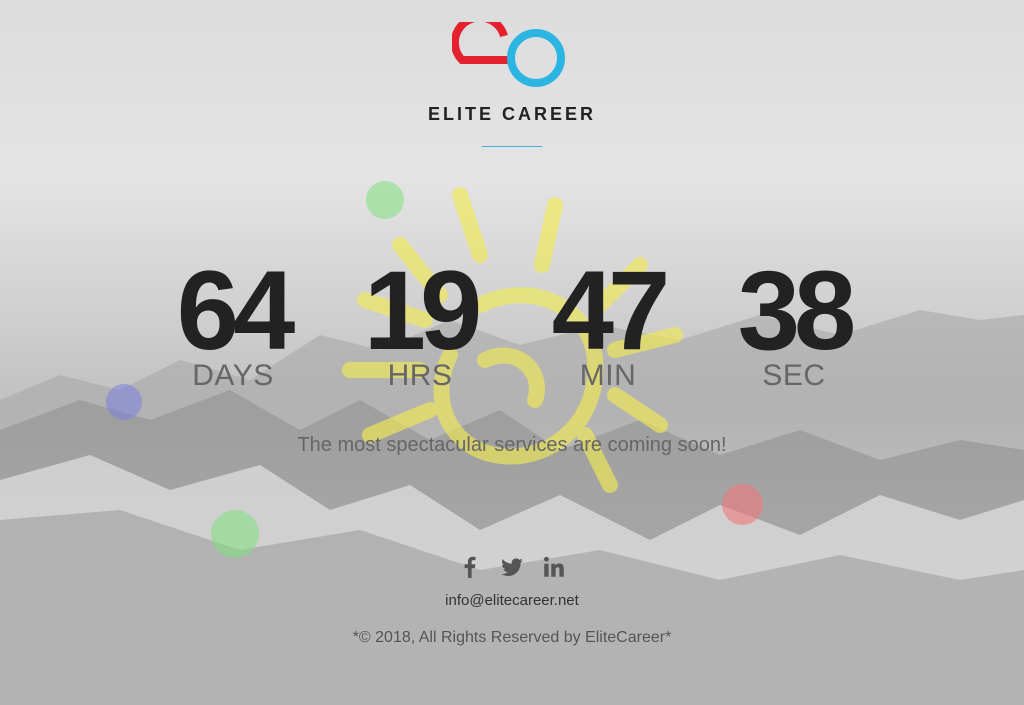 This screenshot has height=705, width=1024. I want to click on countdown-minutes: 47 MIN, so click(608, 324).